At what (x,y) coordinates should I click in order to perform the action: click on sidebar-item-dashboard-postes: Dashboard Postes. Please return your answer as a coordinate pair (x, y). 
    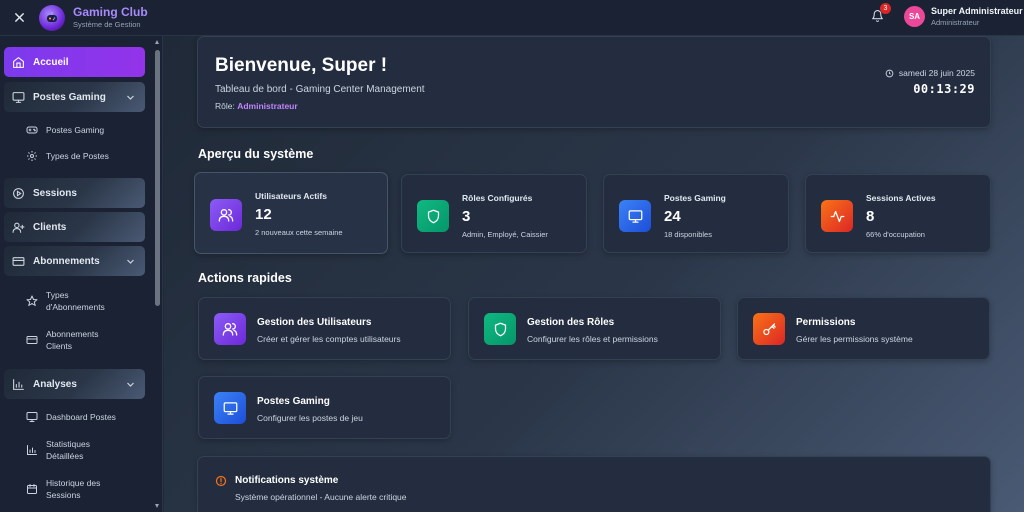
    Looking at the image, I should click on (85, 417).